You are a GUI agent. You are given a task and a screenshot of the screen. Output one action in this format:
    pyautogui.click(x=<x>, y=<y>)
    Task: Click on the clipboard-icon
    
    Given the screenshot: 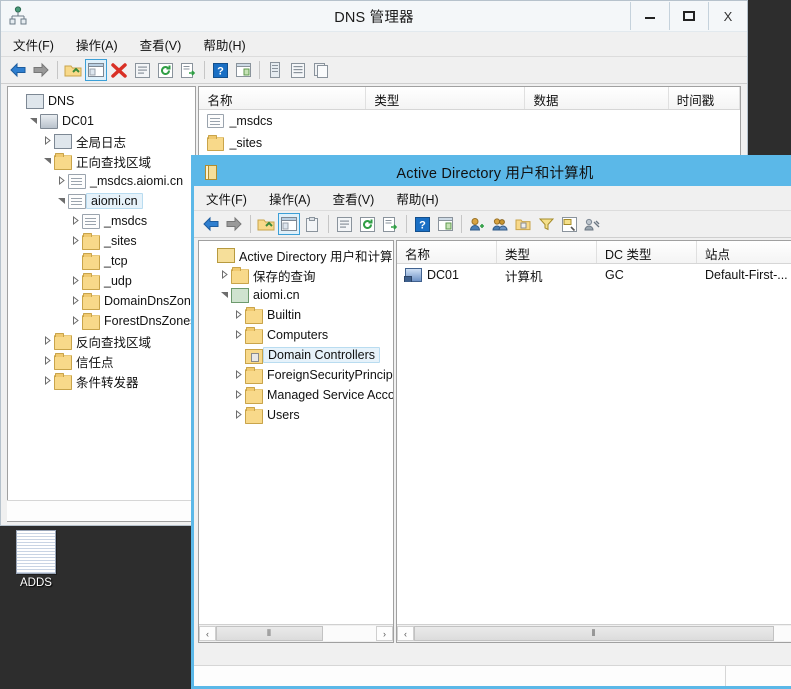 What is the action you would take?
    pyautogui.click(x=312, y=224)
    